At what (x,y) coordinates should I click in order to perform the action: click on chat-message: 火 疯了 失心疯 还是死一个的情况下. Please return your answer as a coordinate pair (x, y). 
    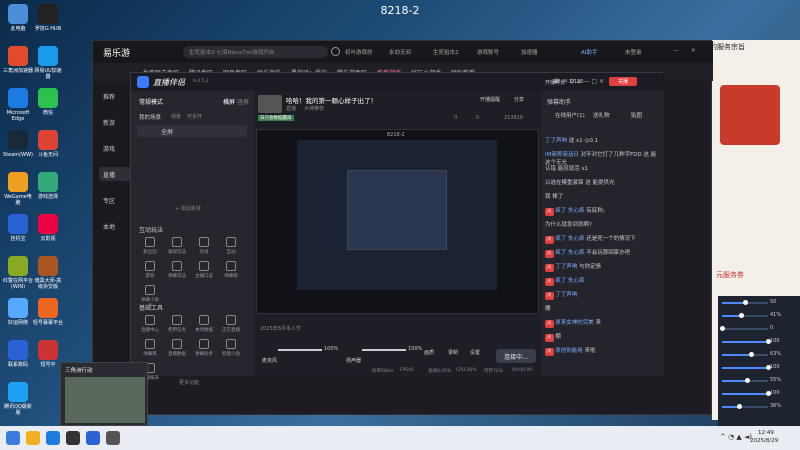
    Looking at the image, I should click on (602, 239).